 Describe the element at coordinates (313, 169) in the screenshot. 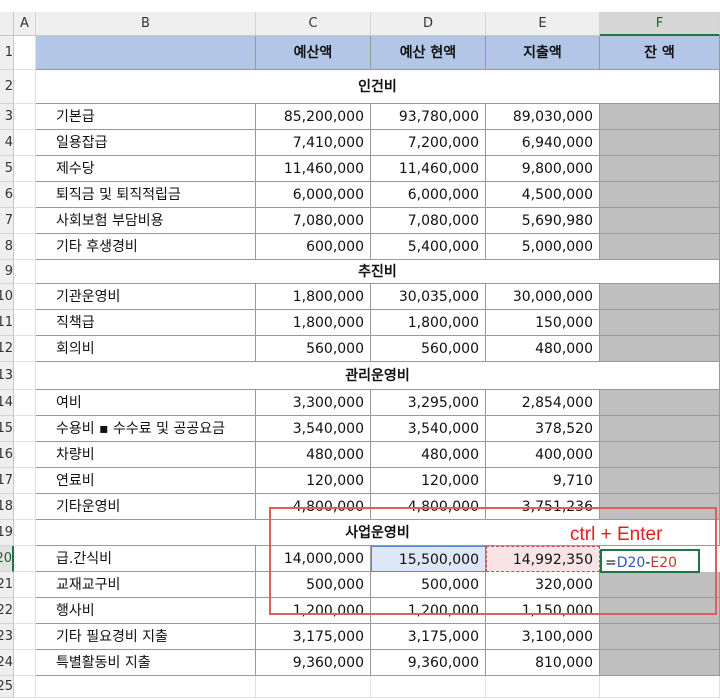

I see `cell-C5-budget: 11,460,000` at that location.